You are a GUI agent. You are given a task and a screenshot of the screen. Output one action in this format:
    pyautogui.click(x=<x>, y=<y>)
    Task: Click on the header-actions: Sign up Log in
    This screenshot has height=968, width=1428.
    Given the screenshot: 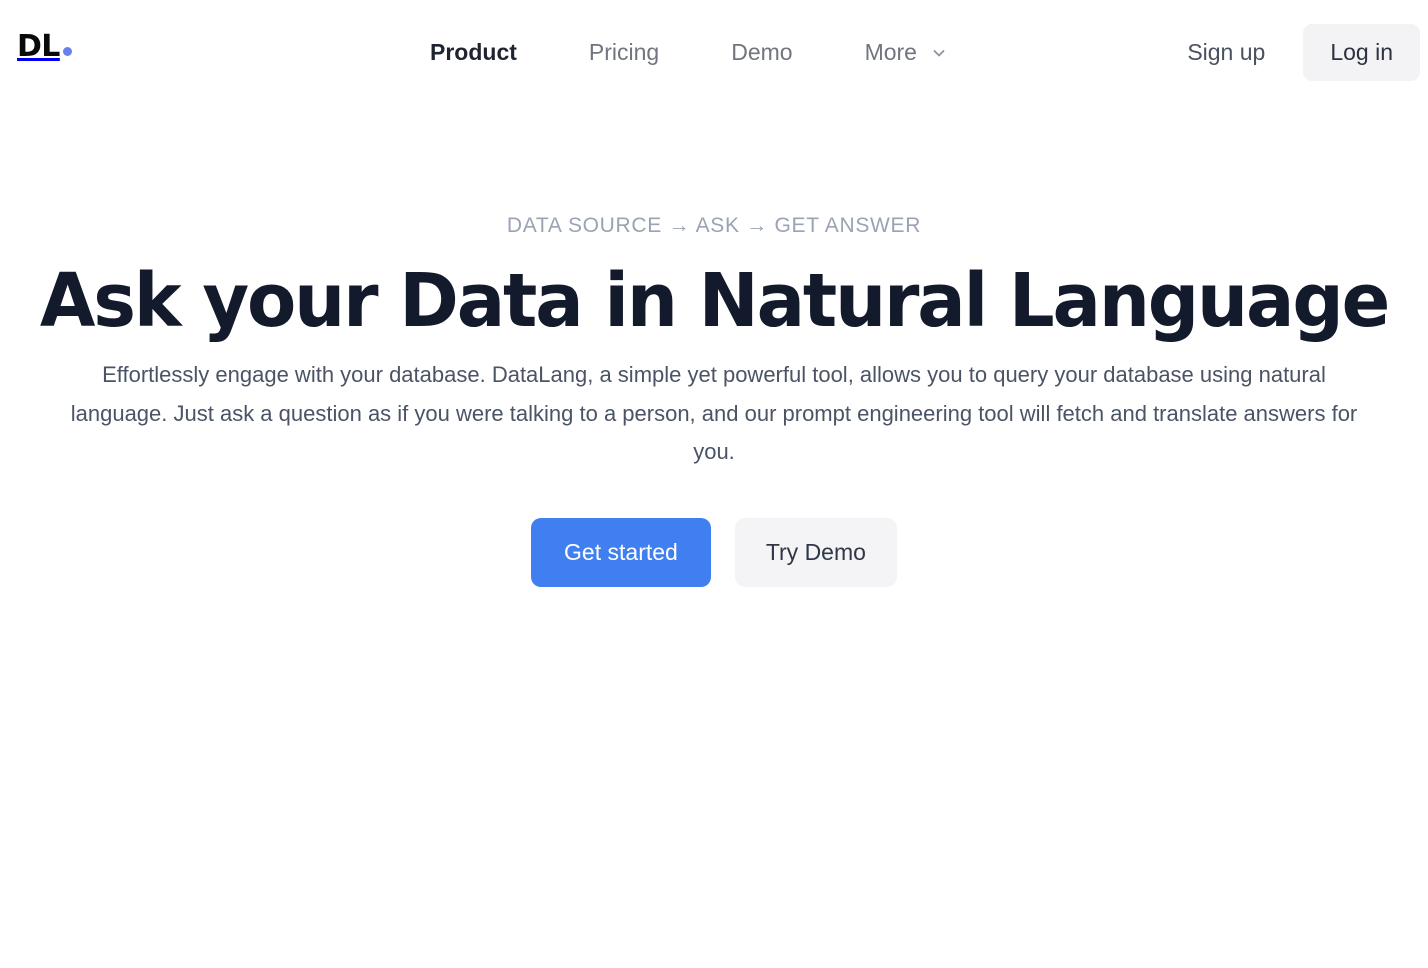 What is the action you would take?
    pyautogui.click(x=1303, y=52)
    